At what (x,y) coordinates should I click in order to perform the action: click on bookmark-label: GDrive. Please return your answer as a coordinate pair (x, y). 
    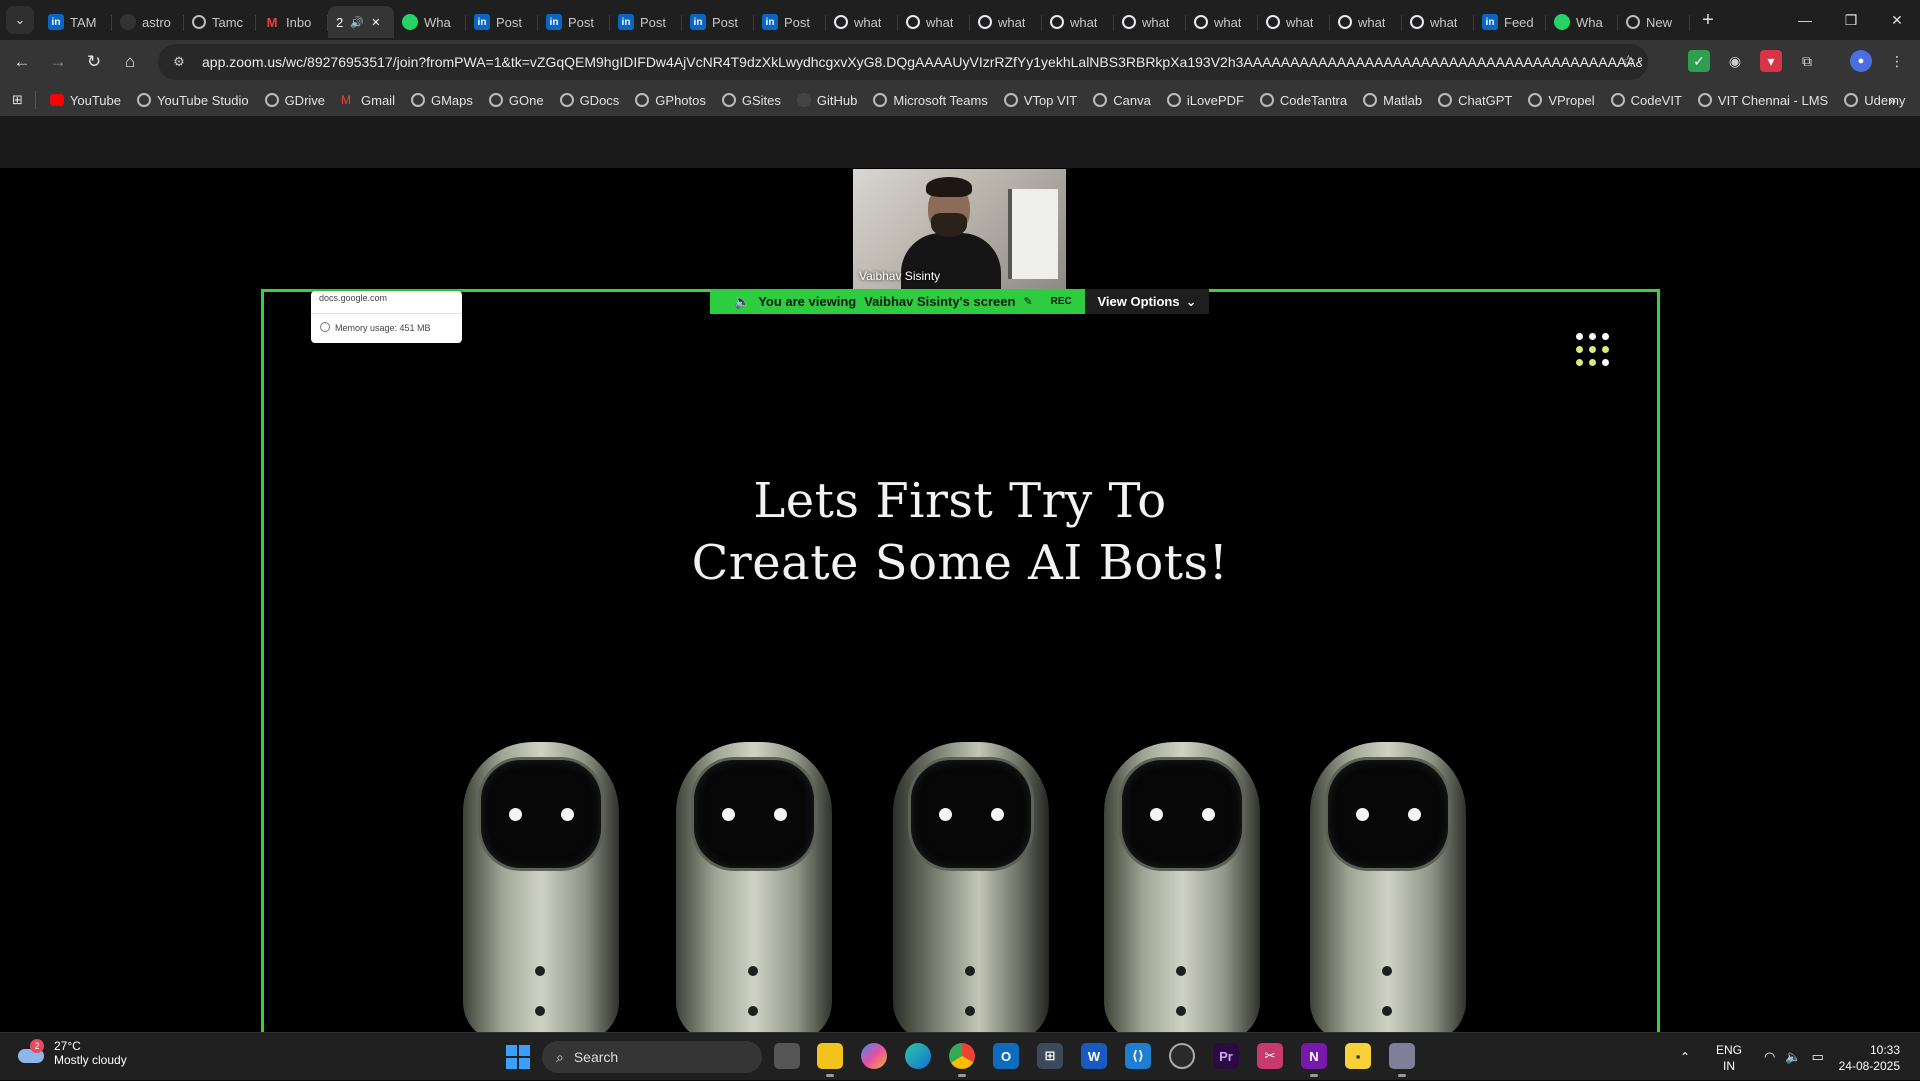
    Looking at the image, I should click on (305, 100).